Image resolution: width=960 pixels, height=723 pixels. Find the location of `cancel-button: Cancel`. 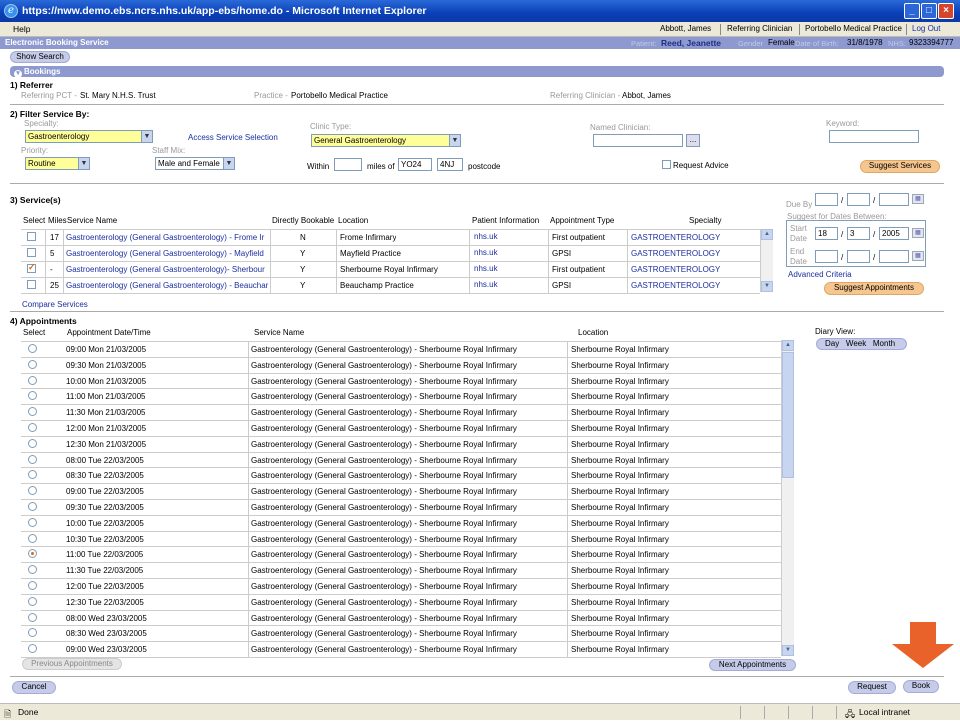

cancel-button: Cancel is located at coordinates (34, 687).